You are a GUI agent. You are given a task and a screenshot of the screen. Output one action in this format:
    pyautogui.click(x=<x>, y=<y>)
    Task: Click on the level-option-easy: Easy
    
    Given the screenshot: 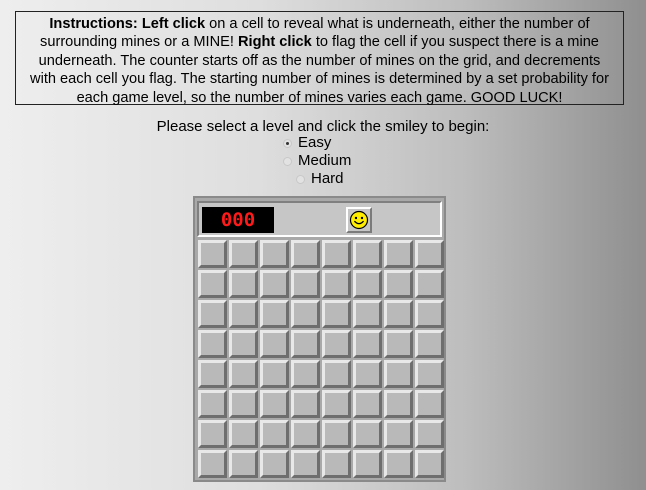 What is the action you would take?
    pyautogui.click(x=307, y=143)
    